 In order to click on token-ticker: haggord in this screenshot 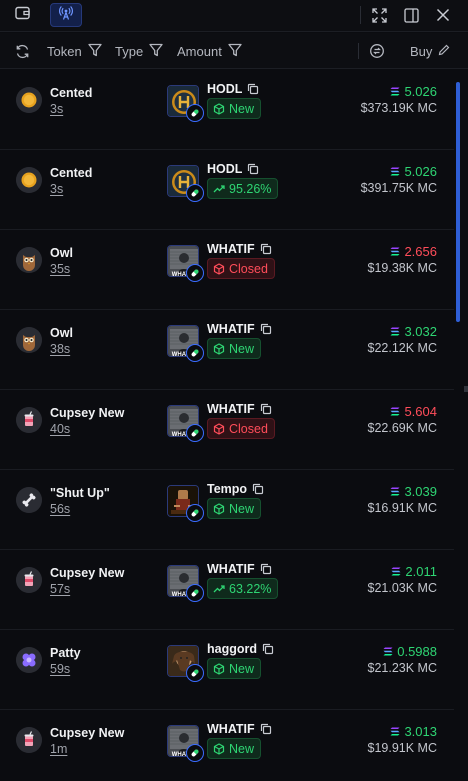, I will do `click(240, 649)`.